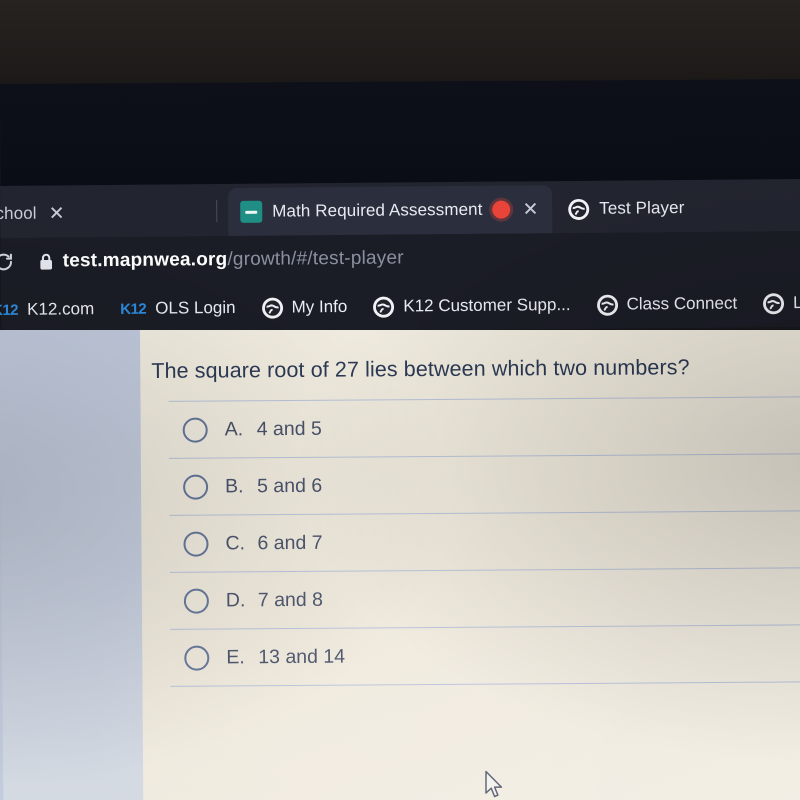 The image size is (800, 800). I want to click on radio-button-e, so click(197, 658).